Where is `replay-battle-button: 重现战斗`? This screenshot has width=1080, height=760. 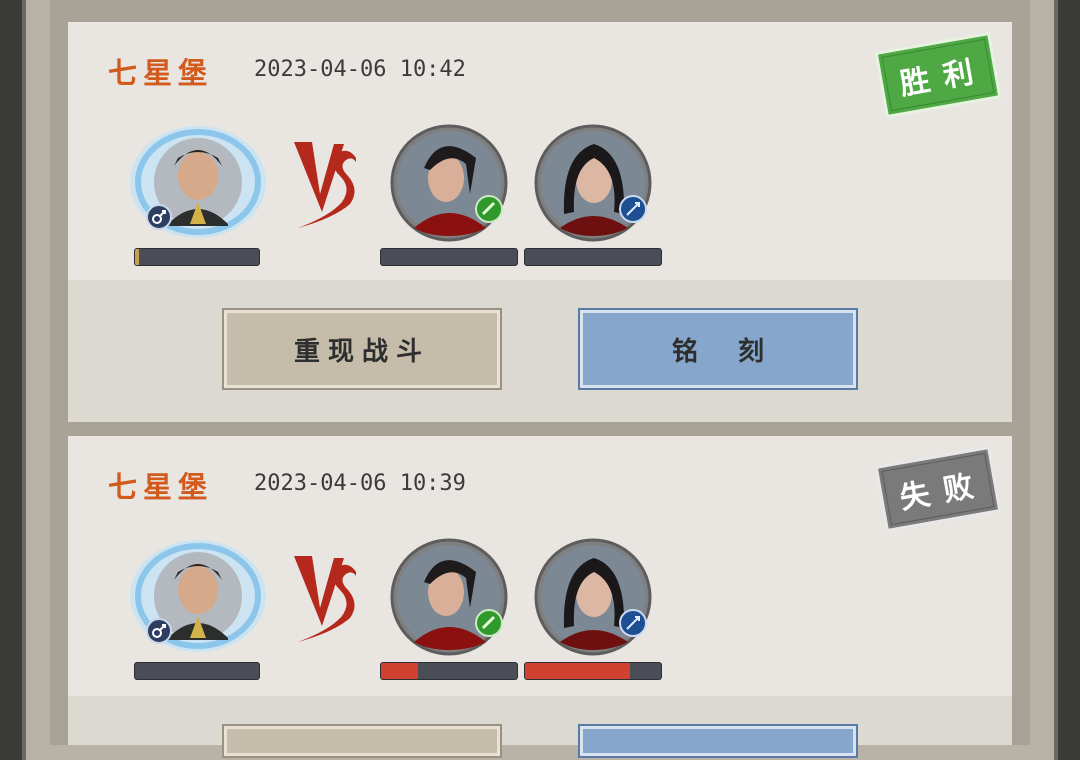 replay-battle-button: 重现战斗 is located at coordinates (362, 349).